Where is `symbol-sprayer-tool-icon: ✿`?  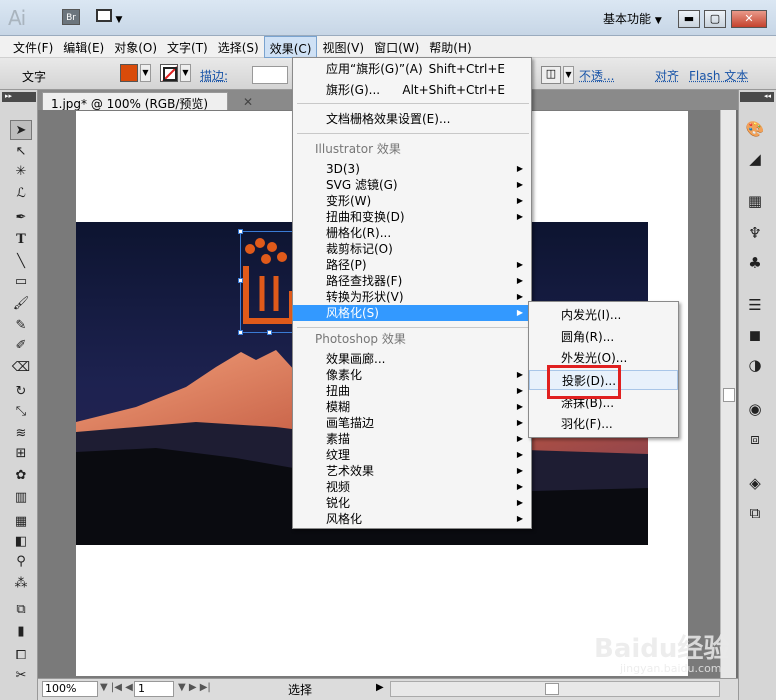
symbol-sprayer-tool-icon: ✿ is located at coordinates (21, 476).